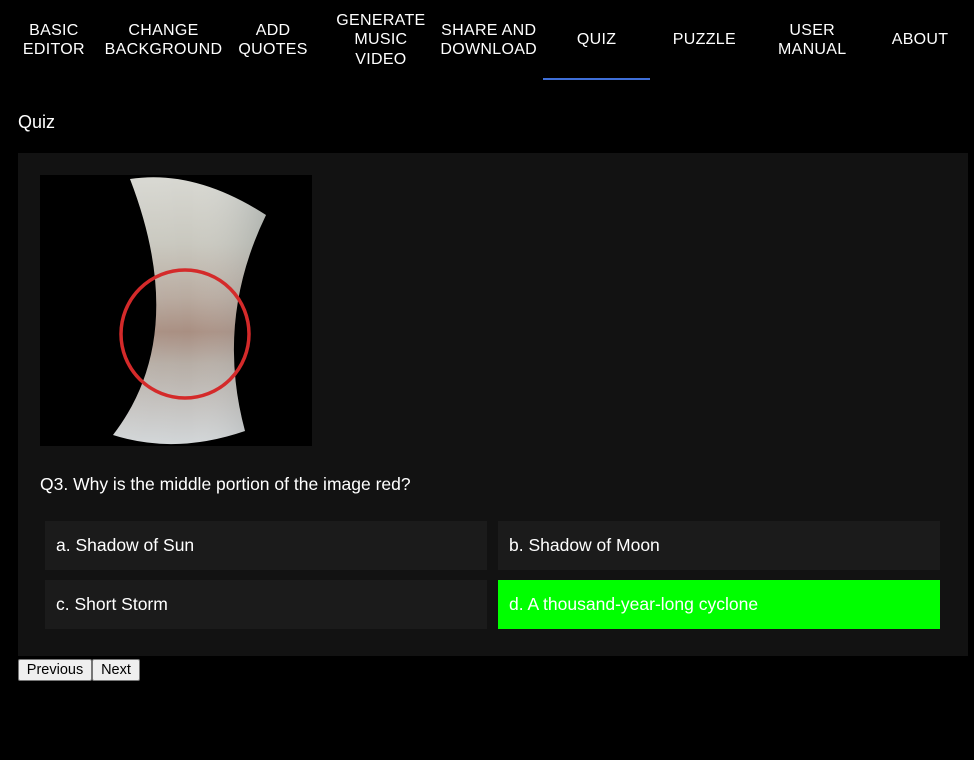 The image size is (974, 760). Describe the element at coordinates (381, 40) in the screenshot. I see `tab-generate-music-video: GENERATE MUSIC VIDEO` at that location.